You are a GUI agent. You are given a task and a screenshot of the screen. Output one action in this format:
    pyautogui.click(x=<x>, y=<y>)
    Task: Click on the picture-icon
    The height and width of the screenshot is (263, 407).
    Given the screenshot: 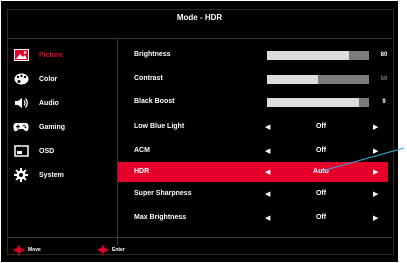 What is the action you would take?
    pyautogui.click(x=21, y=55)
    